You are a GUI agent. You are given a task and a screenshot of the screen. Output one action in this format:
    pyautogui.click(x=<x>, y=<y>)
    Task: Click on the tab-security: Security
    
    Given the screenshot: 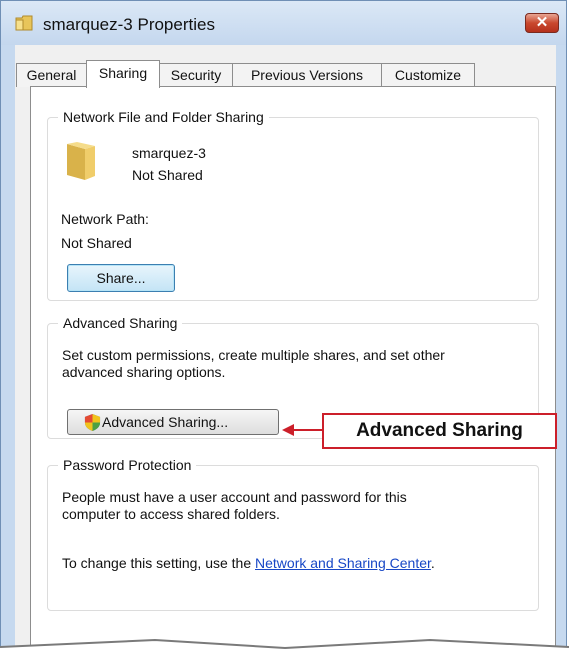 What is the action you would take?
    pyautogui.click(x=196, y=75)
    